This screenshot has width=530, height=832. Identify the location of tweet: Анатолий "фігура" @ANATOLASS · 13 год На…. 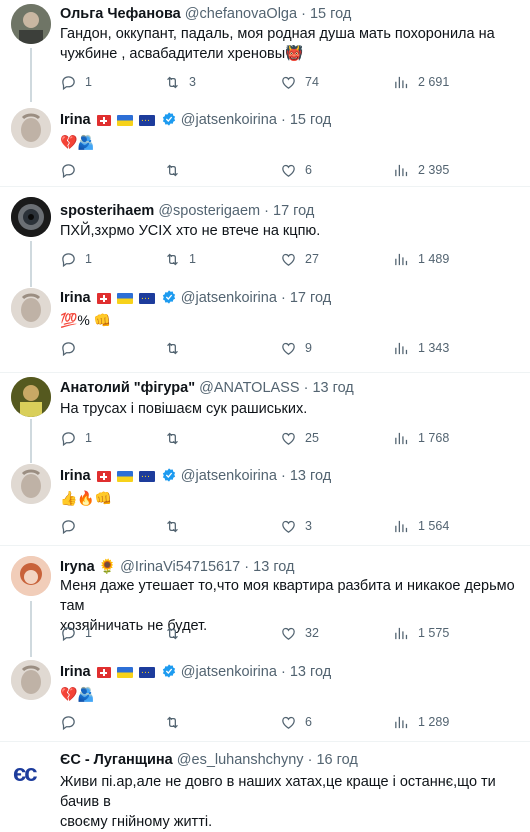
(265, 418).